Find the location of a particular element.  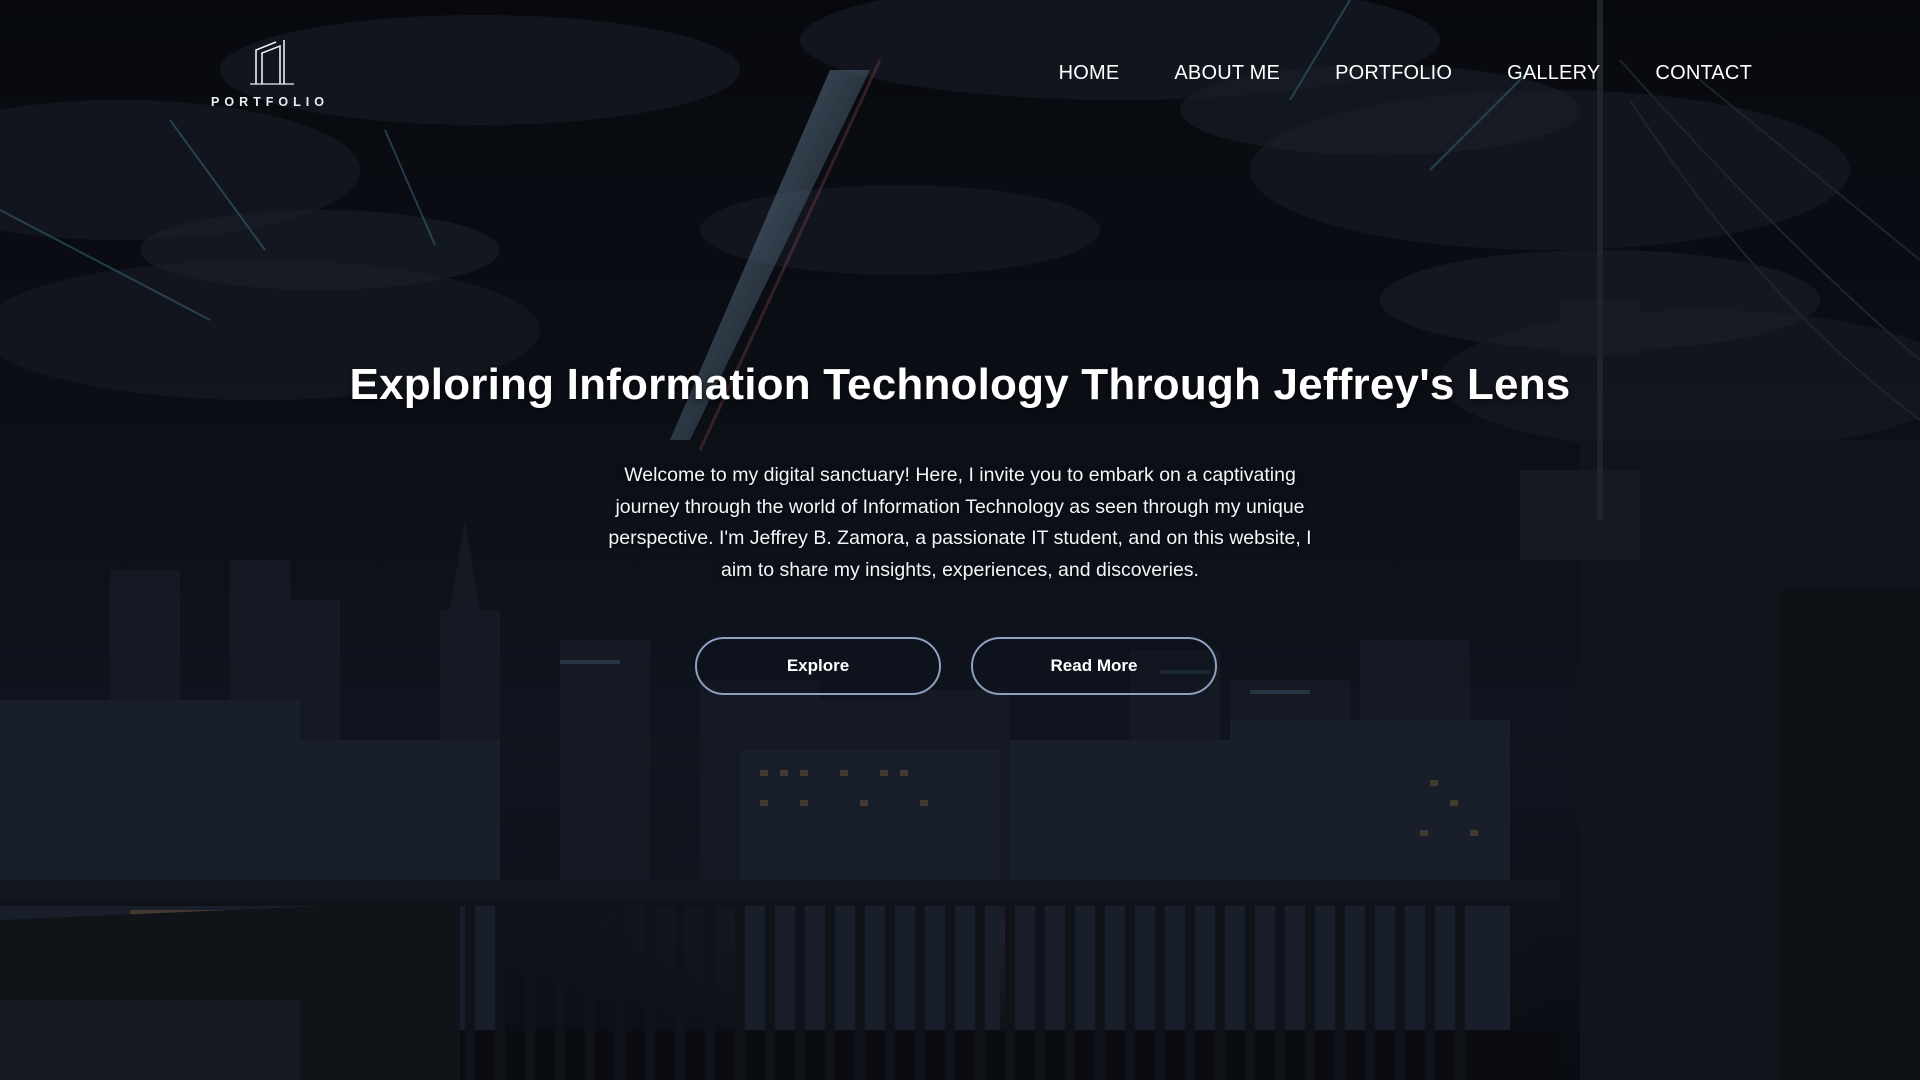

hero-buttons: Explore Read More is located at coordinates (956, 666).